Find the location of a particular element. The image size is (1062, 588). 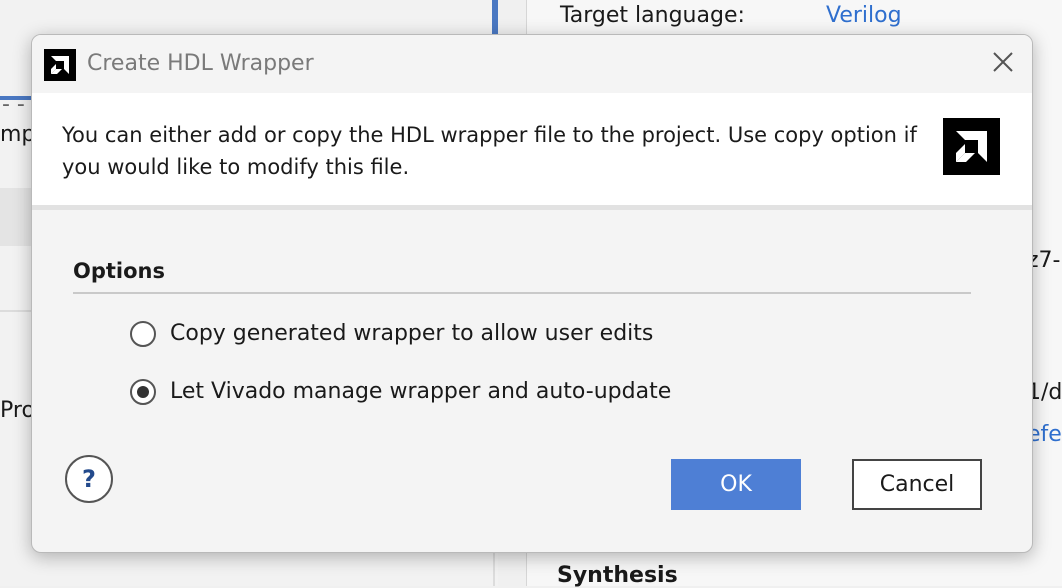

help-icon: ? is located at coordinates (89, 479).